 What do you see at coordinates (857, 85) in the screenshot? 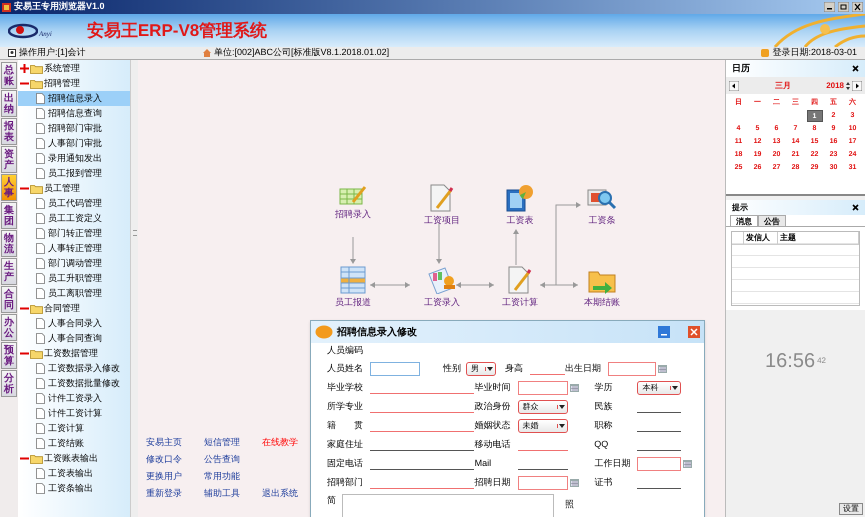
I see `next-month-icon` at bounding box center [857, 85].